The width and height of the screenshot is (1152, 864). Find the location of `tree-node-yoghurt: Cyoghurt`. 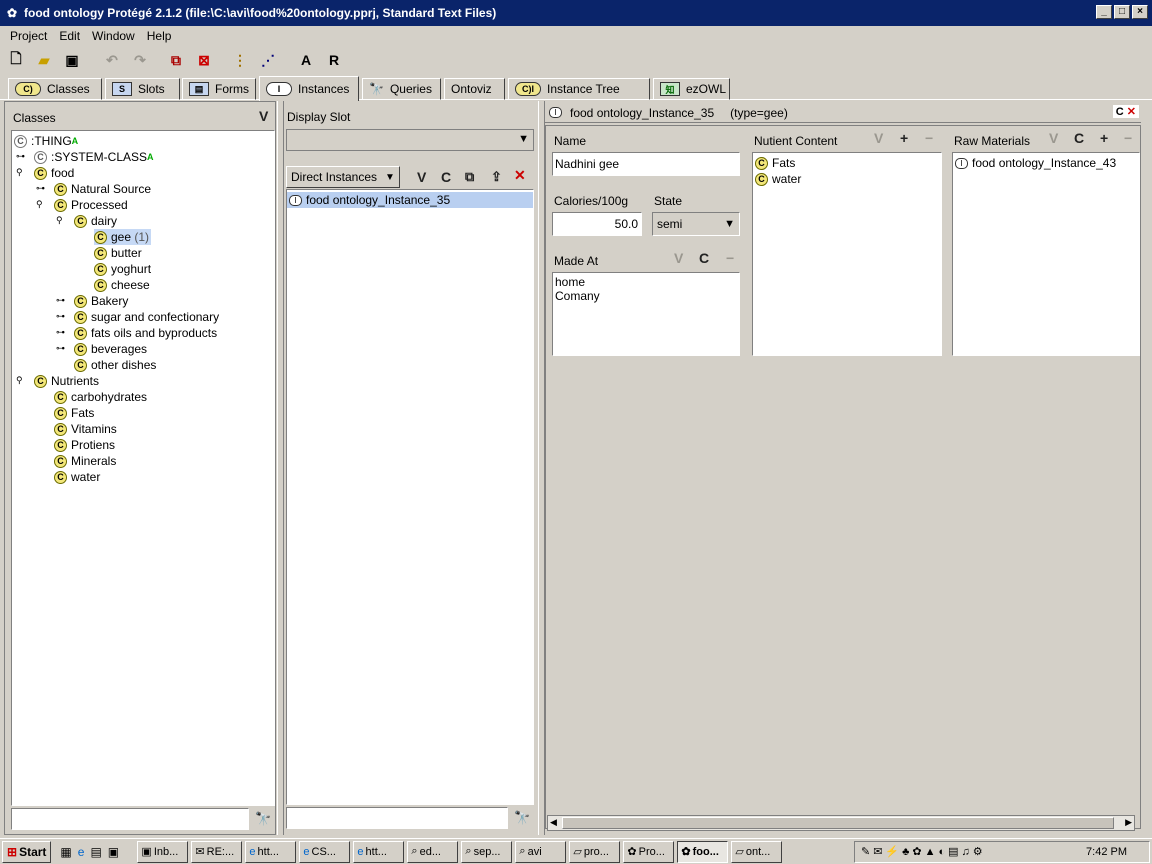

tree-node-yoghurt: Cyoghurt is located at coordinates (122, 269).